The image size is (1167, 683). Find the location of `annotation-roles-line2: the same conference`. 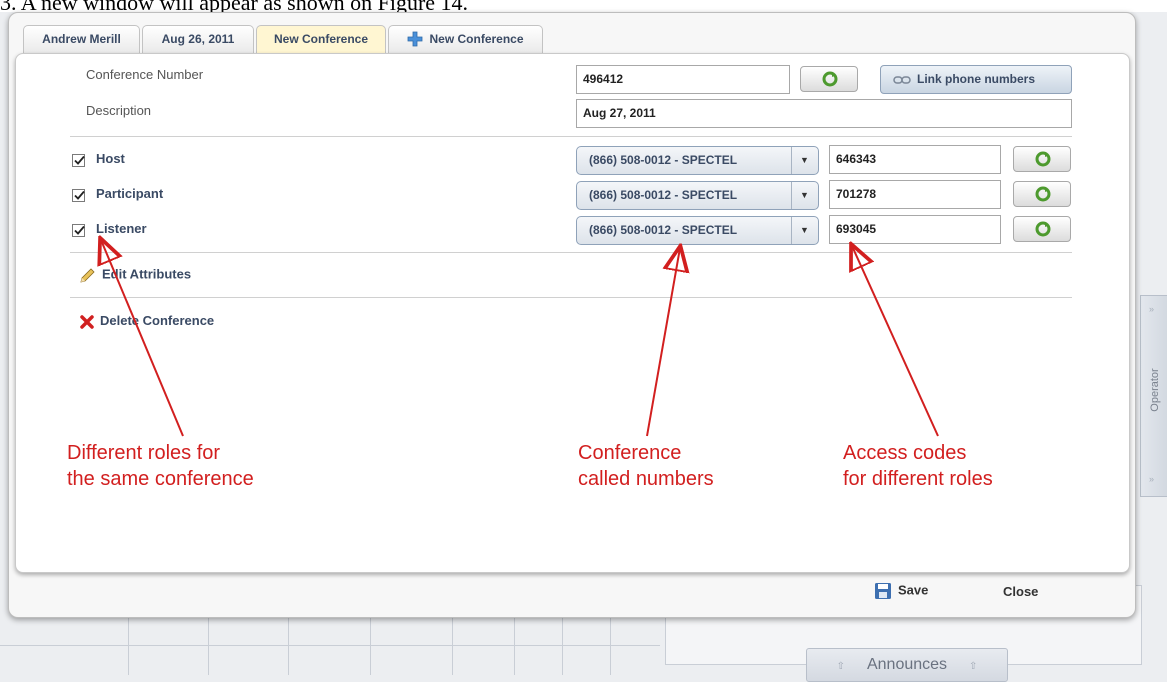

annotation-roles-line2: the same conference is located at coordinates (160, 479).